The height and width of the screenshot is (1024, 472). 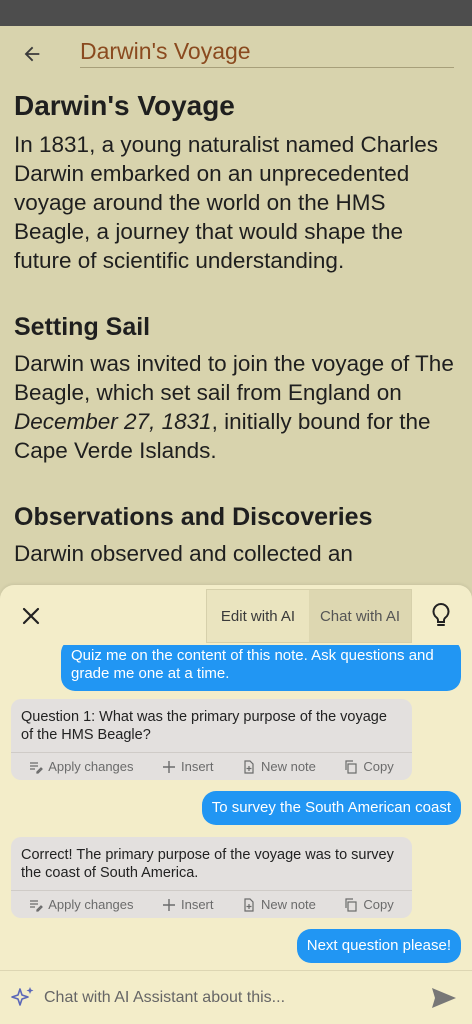 I want to click on send-button, so click(x=444, y=998).